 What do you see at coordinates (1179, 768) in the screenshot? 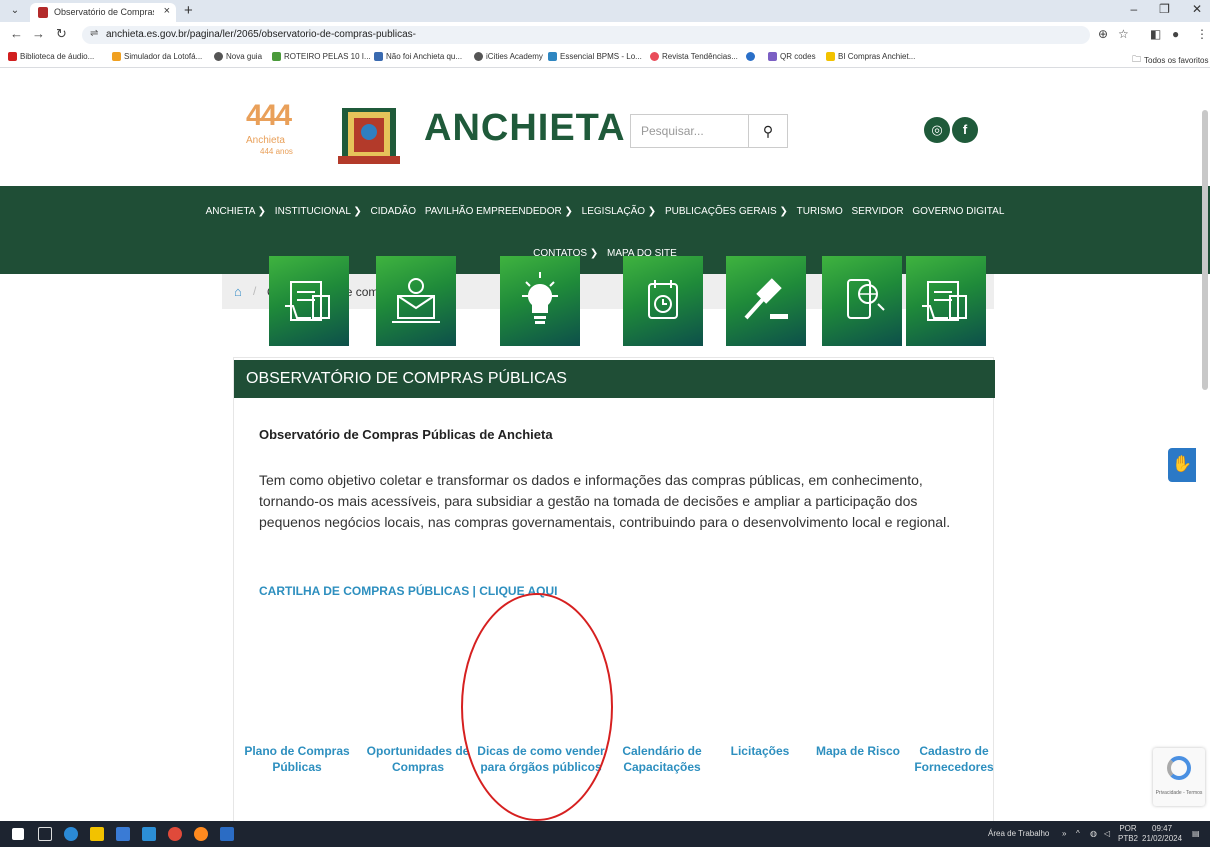
I see `recaptcha-icon` at bounding box center [1179, 768].